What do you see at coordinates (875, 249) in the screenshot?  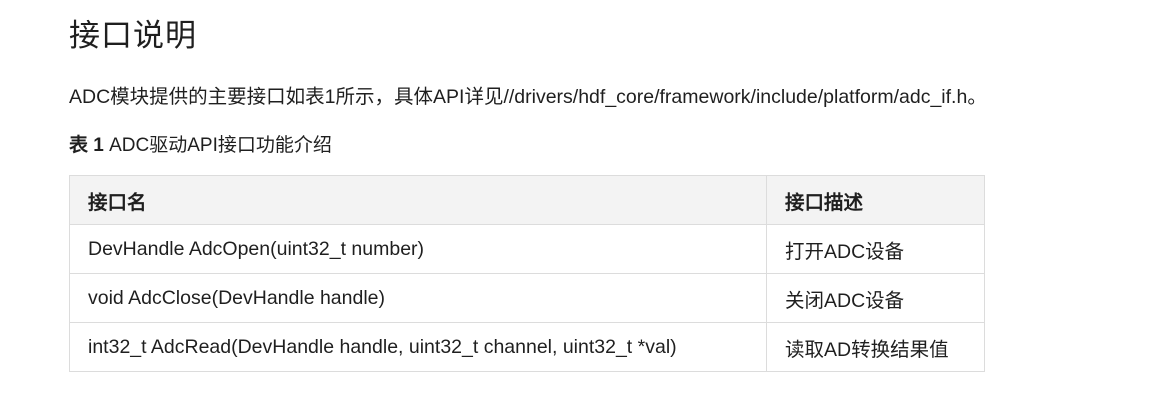 I see `interface-description-cell: 打开ADC设备` at bounding box center [875, 249].